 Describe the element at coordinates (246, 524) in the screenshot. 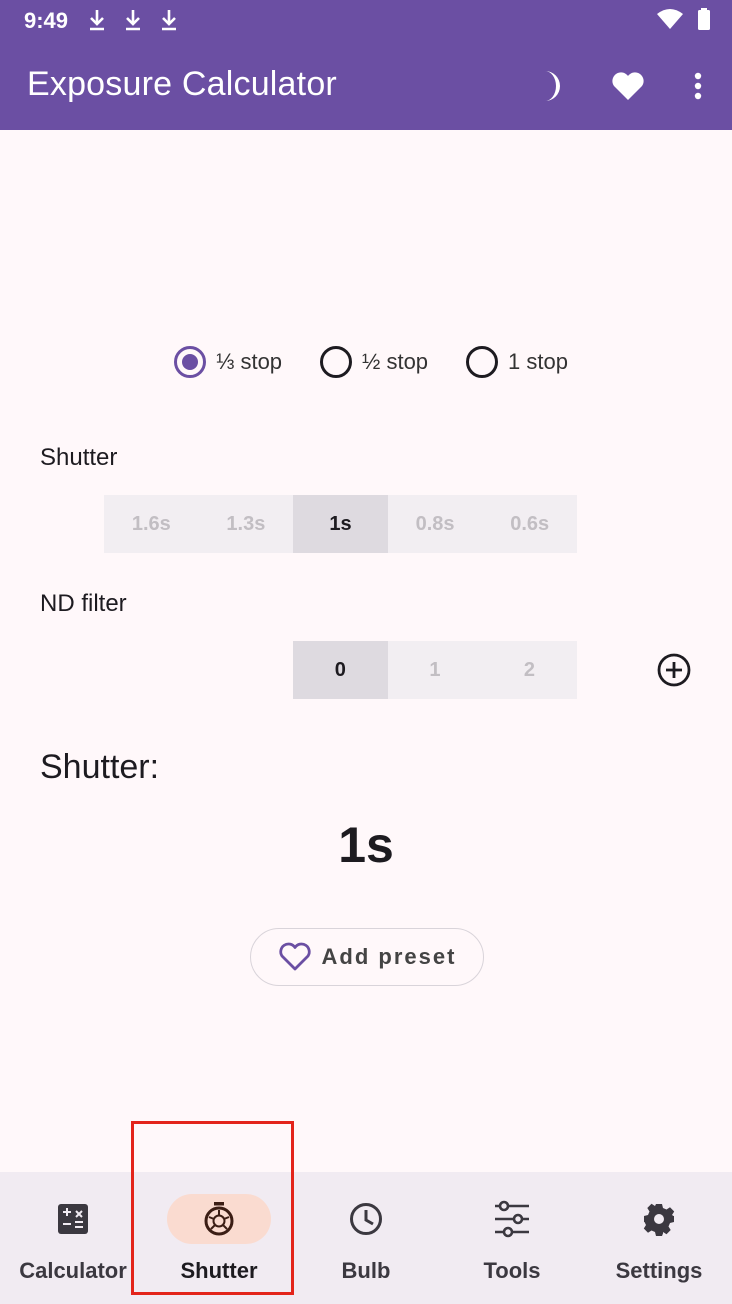

I see `shutter-option: 1.3s` at that location.